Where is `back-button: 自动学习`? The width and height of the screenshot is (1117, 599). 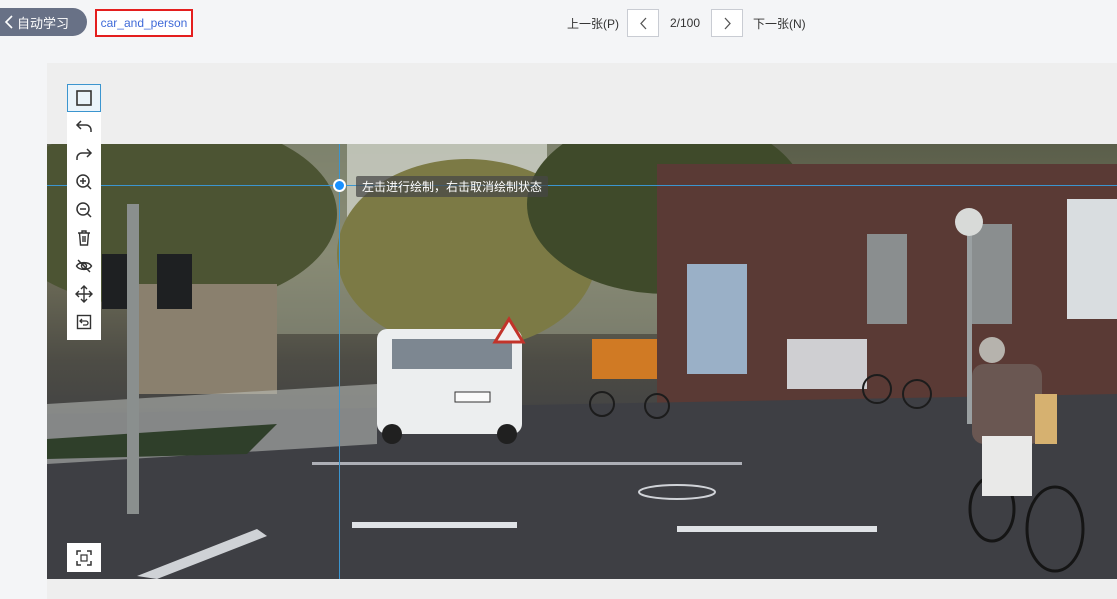 back-button: 自动学习 is located at coordinates (43, 22).